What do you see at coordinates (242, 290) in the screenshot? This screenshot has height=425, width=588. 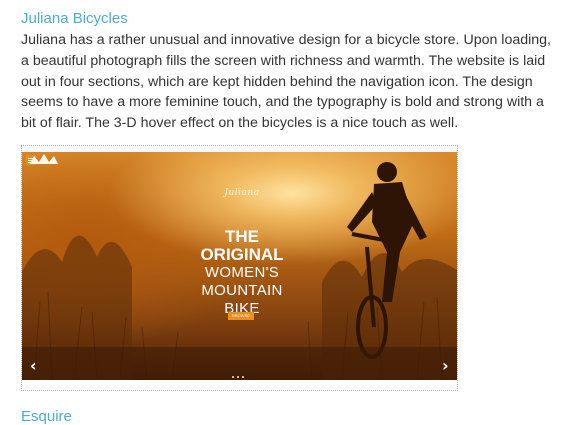 I see `headline-line-4: MOUNTAIN` at bounding box center [242, 290].